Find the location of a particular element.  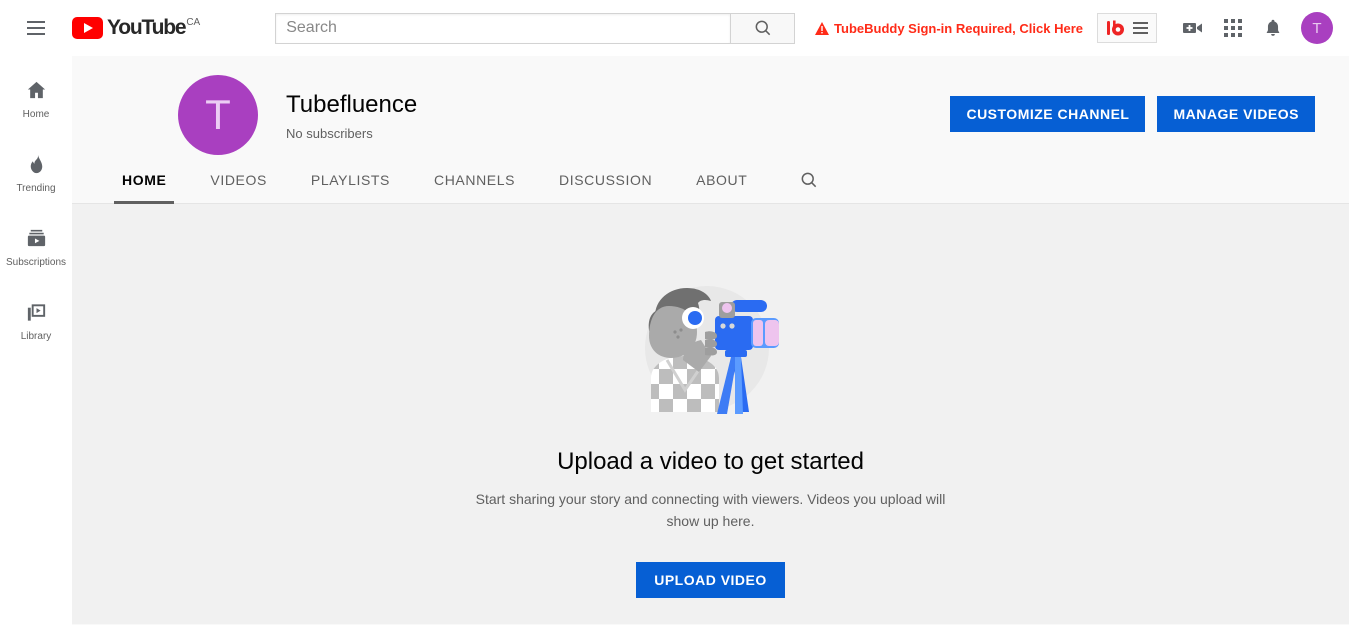

channel-search-button is located at coordinates (809, 180).